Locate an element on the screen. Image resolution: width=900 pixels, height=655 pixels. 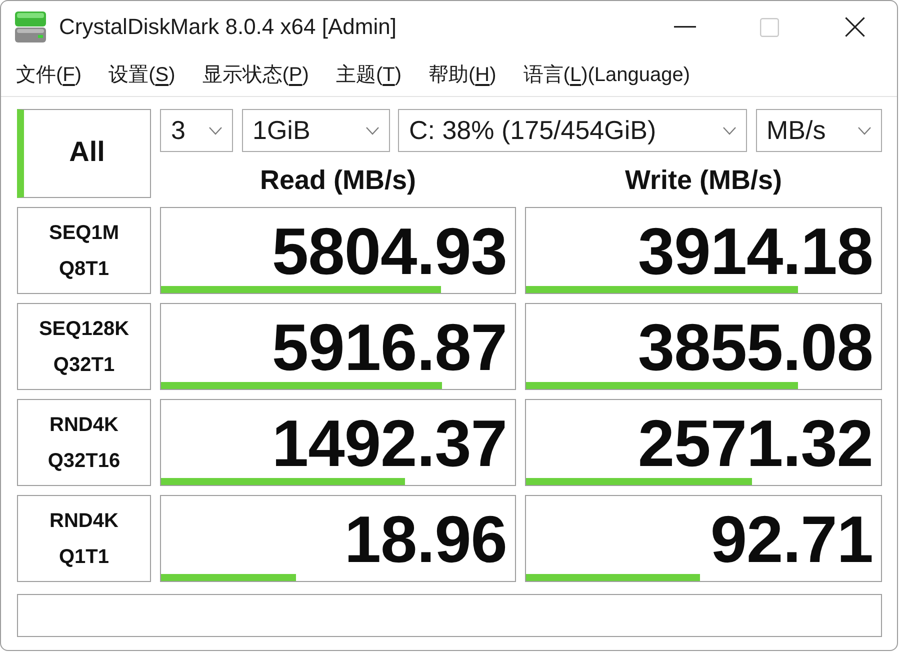
menu-item: 主题(T) is located at coordinates (369, 74).